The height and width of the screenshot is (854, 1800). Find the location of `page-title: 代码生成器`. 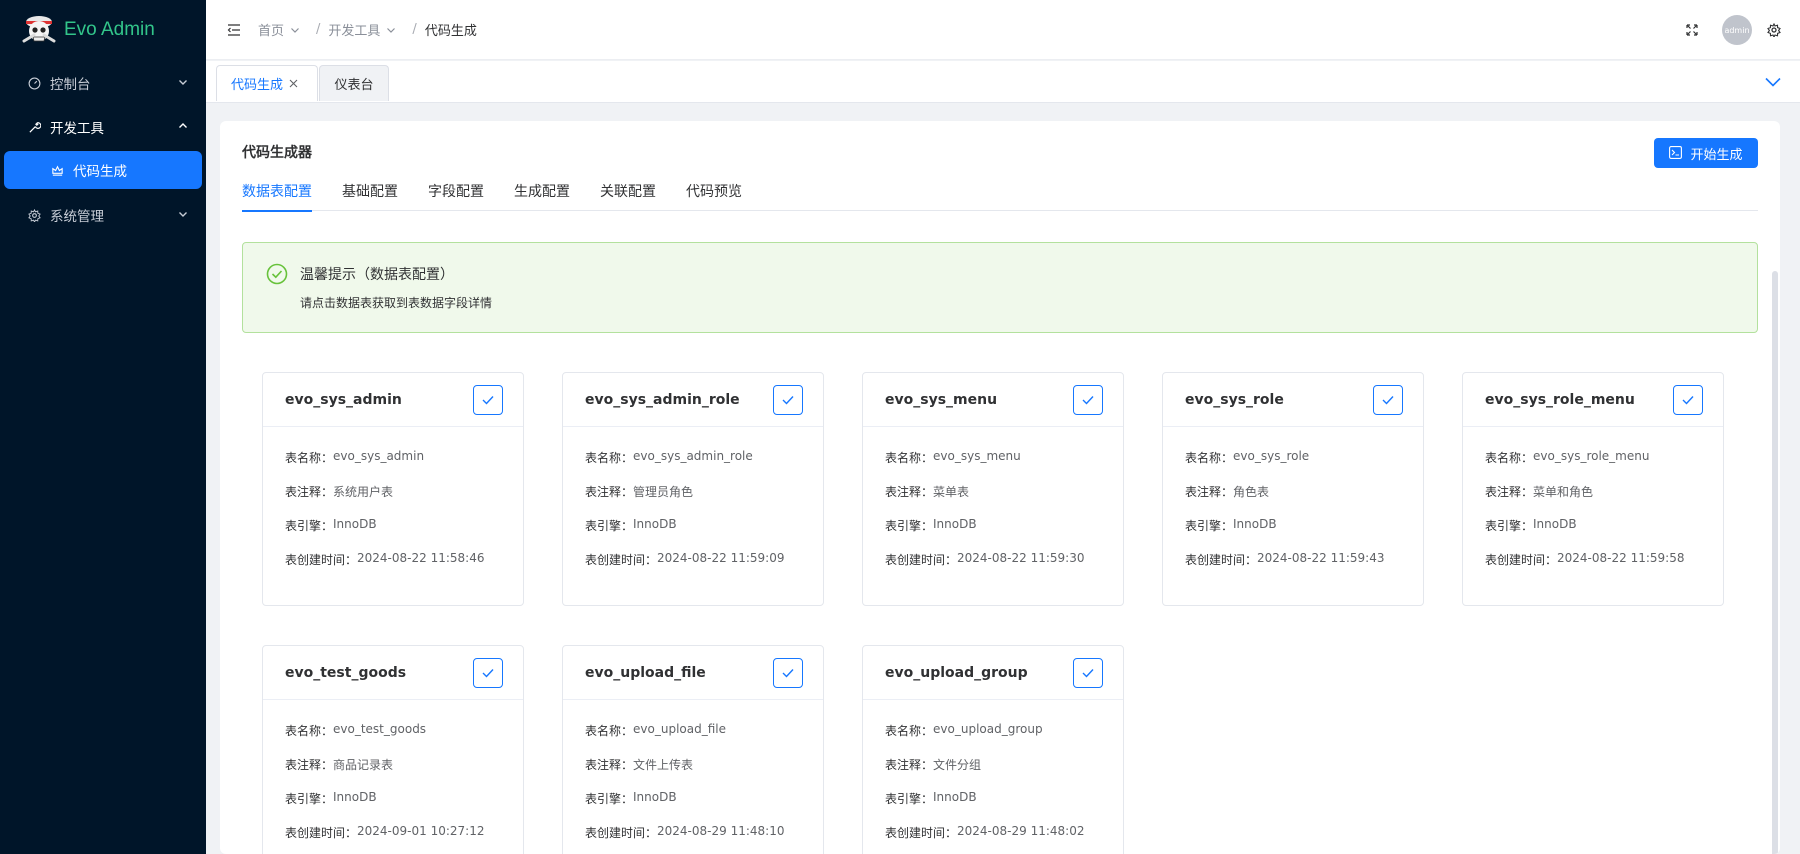

page-title: 代码生成器 is located at coordinates (277, 153).